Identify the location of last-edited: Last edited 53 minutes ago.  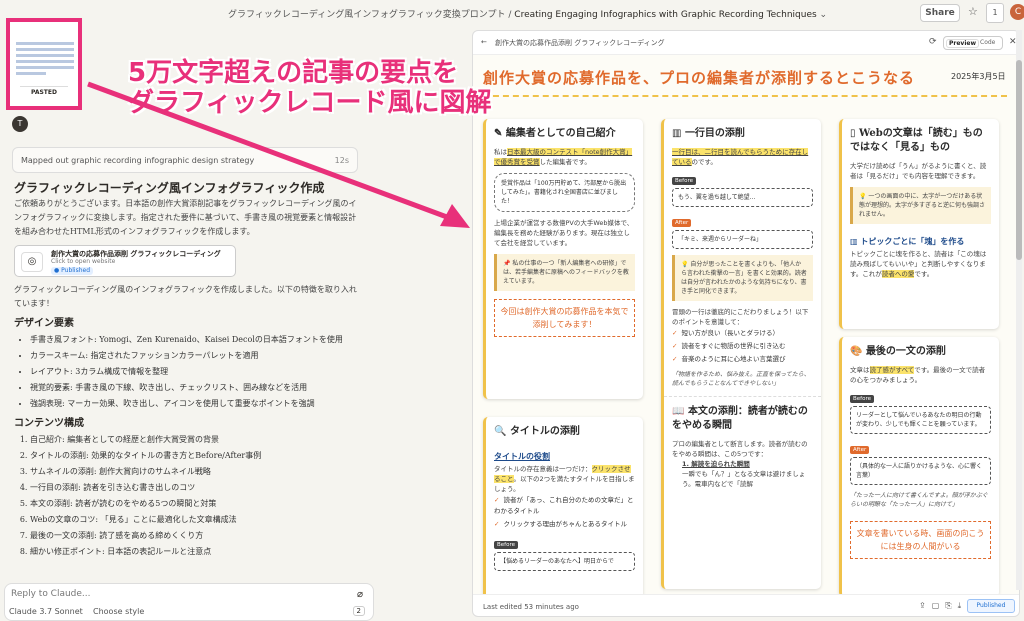
(531, 607).